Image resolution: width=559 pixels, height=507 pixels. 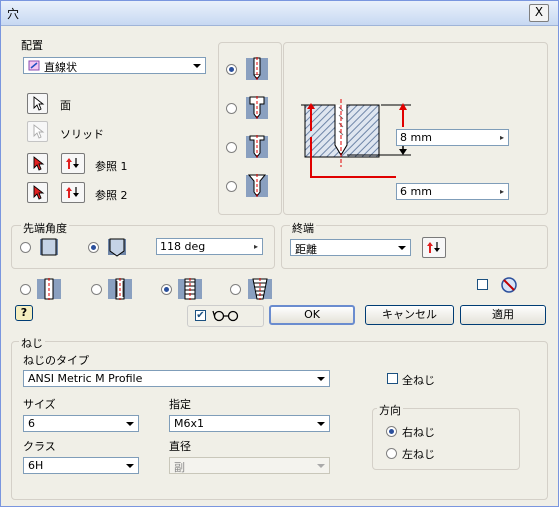 I want to click on reference2-label: 参照 2, so click(x=111, y=195).